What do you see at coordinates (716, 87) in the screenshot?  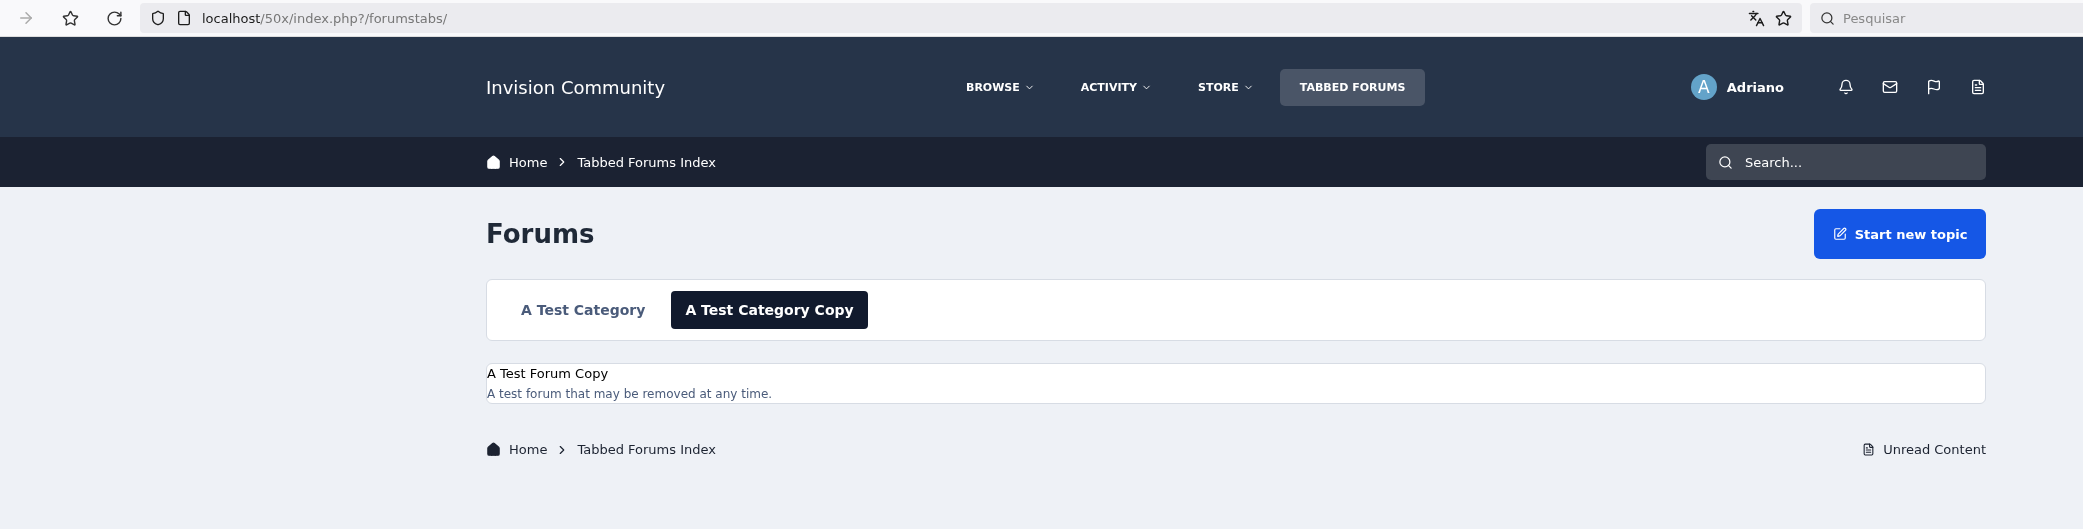 I see `site-logo: Invision Community` at bounding box center [716, 87].